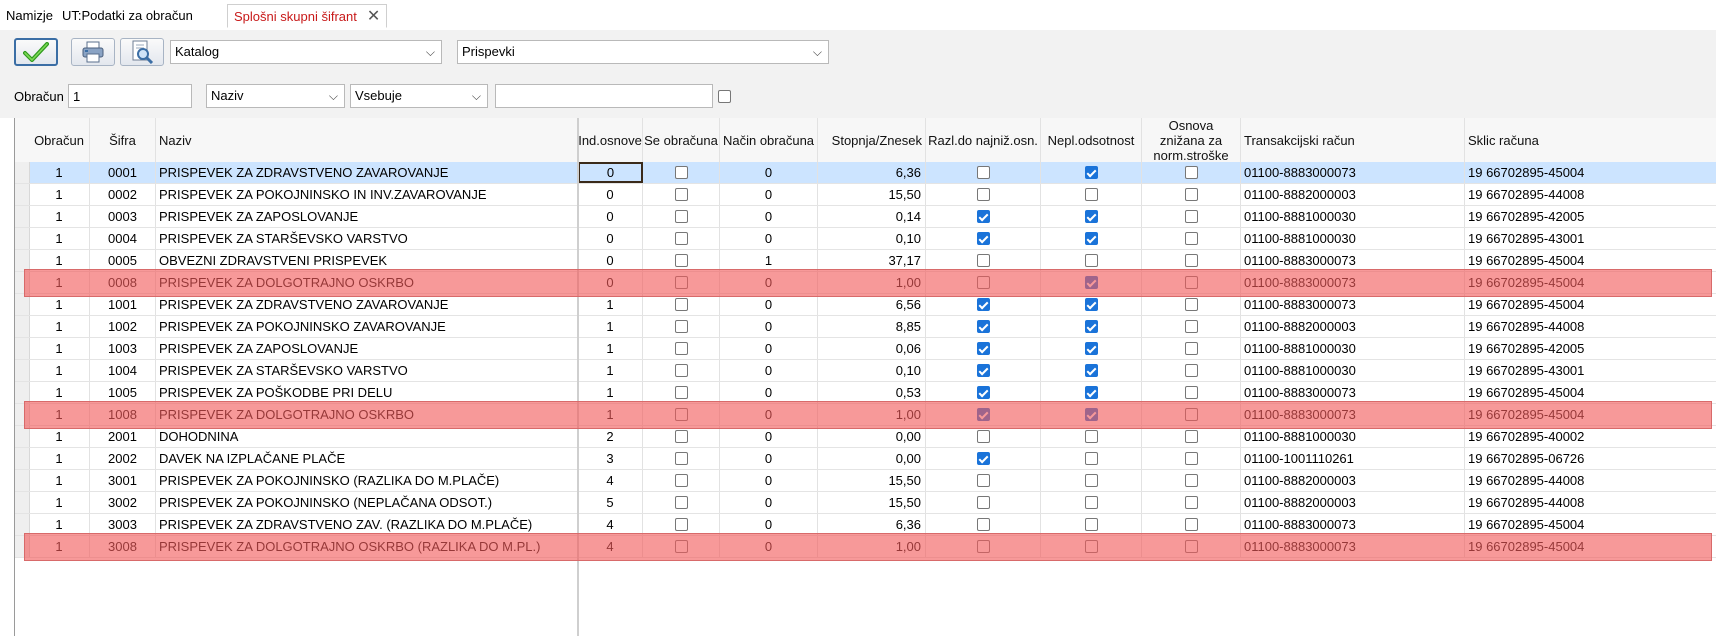  I want to click on cell-ind-osnove: 0, so click(610, 238).